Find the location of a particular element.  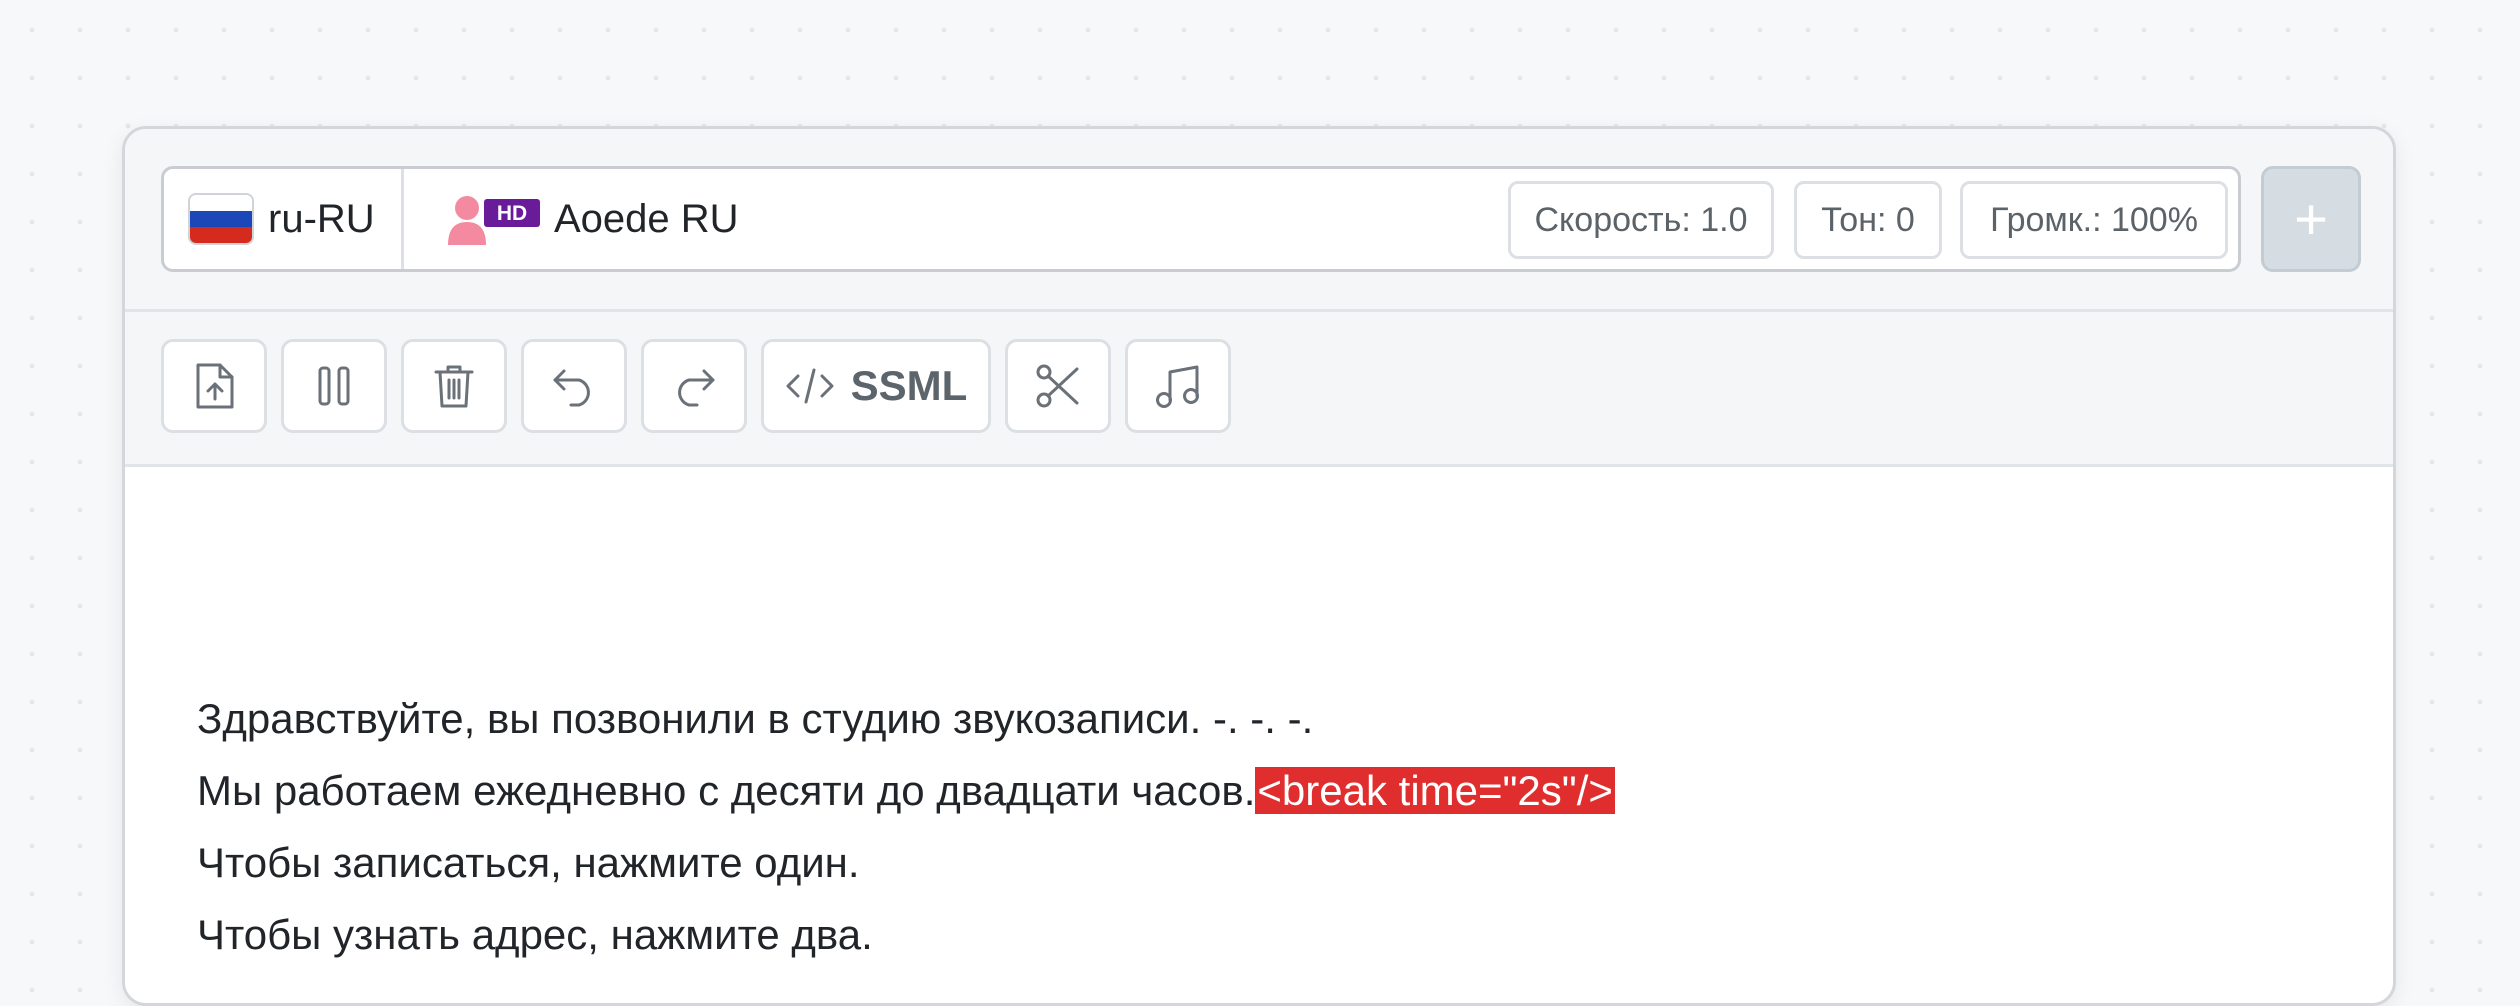

language-label: ru-RU is located at coordinates (321, 218).